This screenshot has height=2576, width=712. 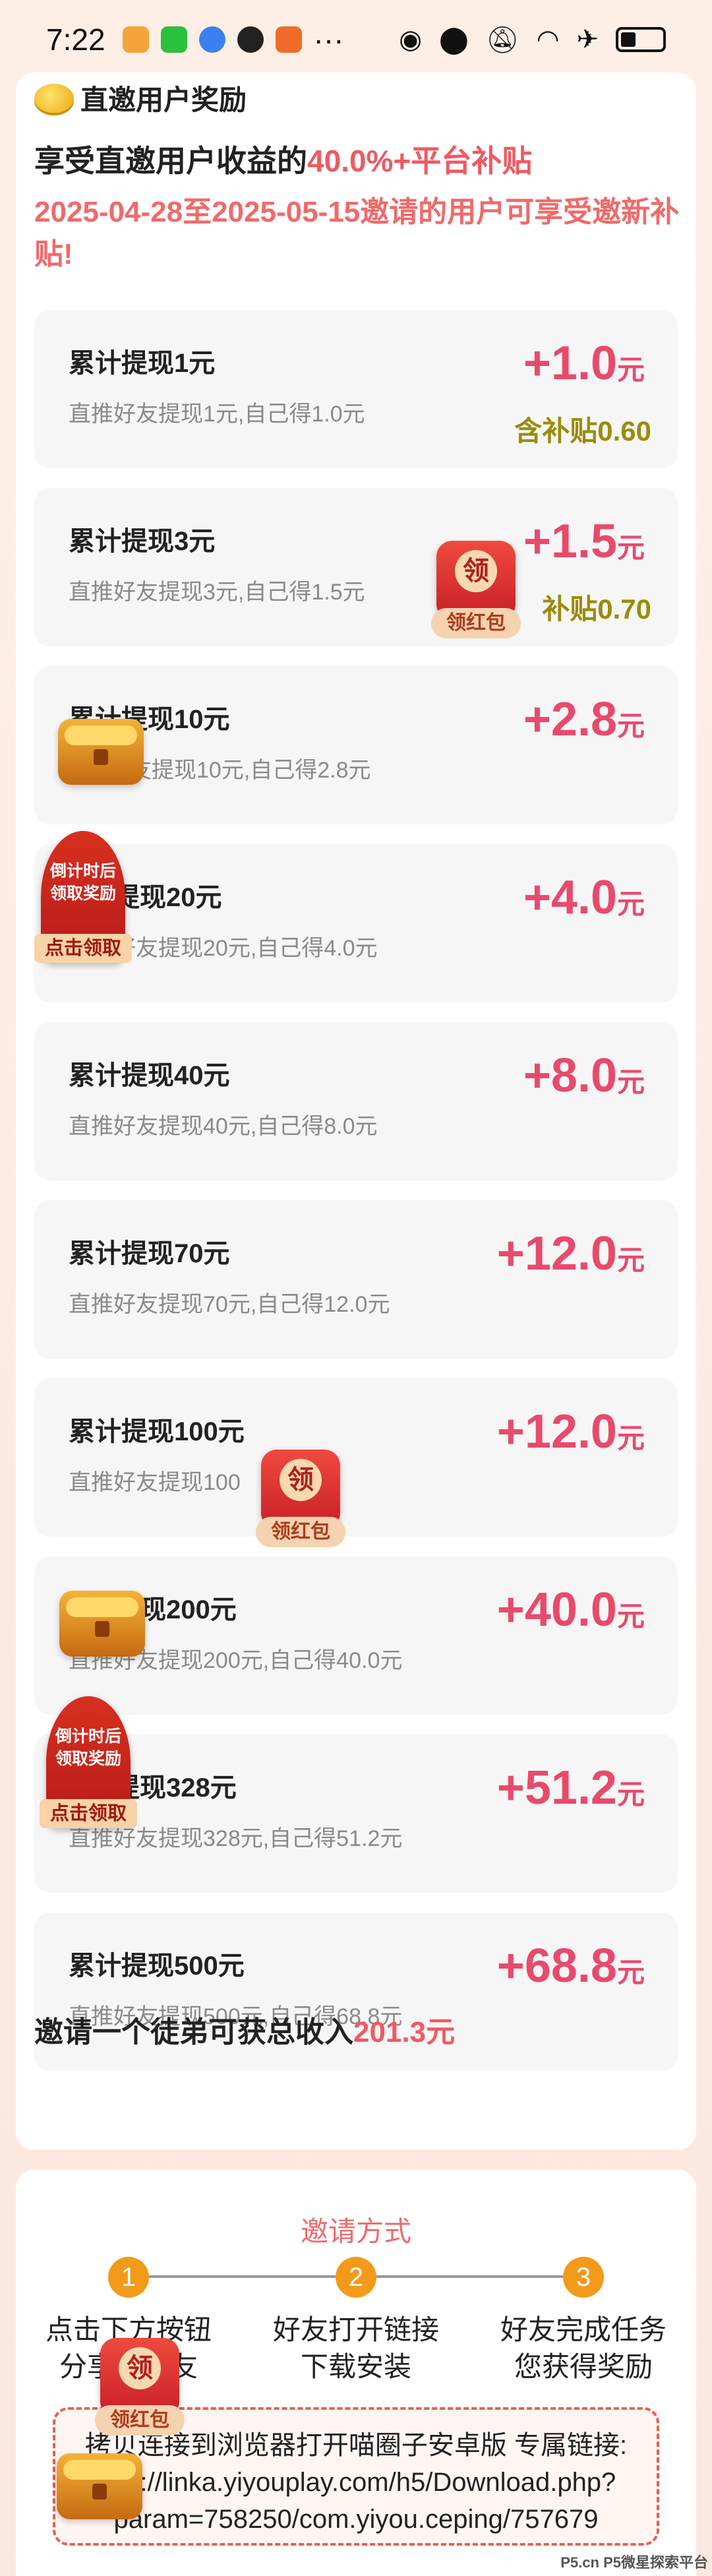 I want to click on tier-title: 累计提现40元, so click(x=149, y=1075).